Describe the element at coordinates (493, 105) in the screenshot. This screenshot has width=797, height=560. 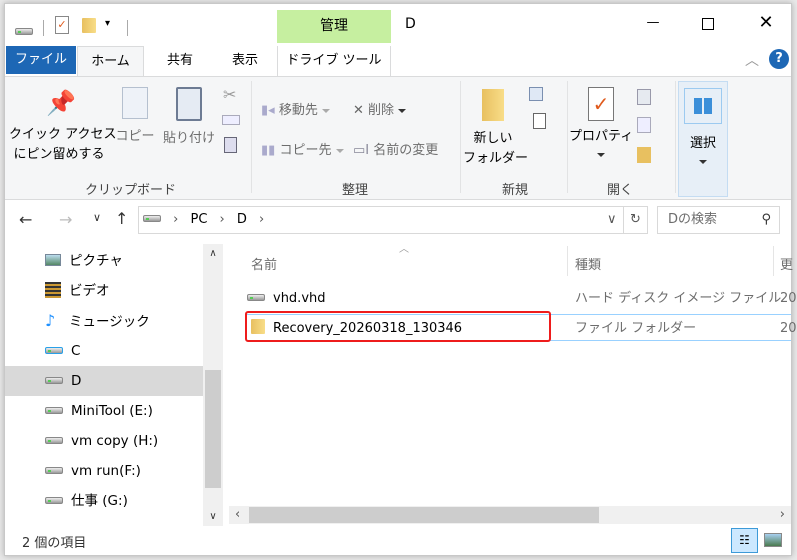
I see `new-folder-icon` at that location.